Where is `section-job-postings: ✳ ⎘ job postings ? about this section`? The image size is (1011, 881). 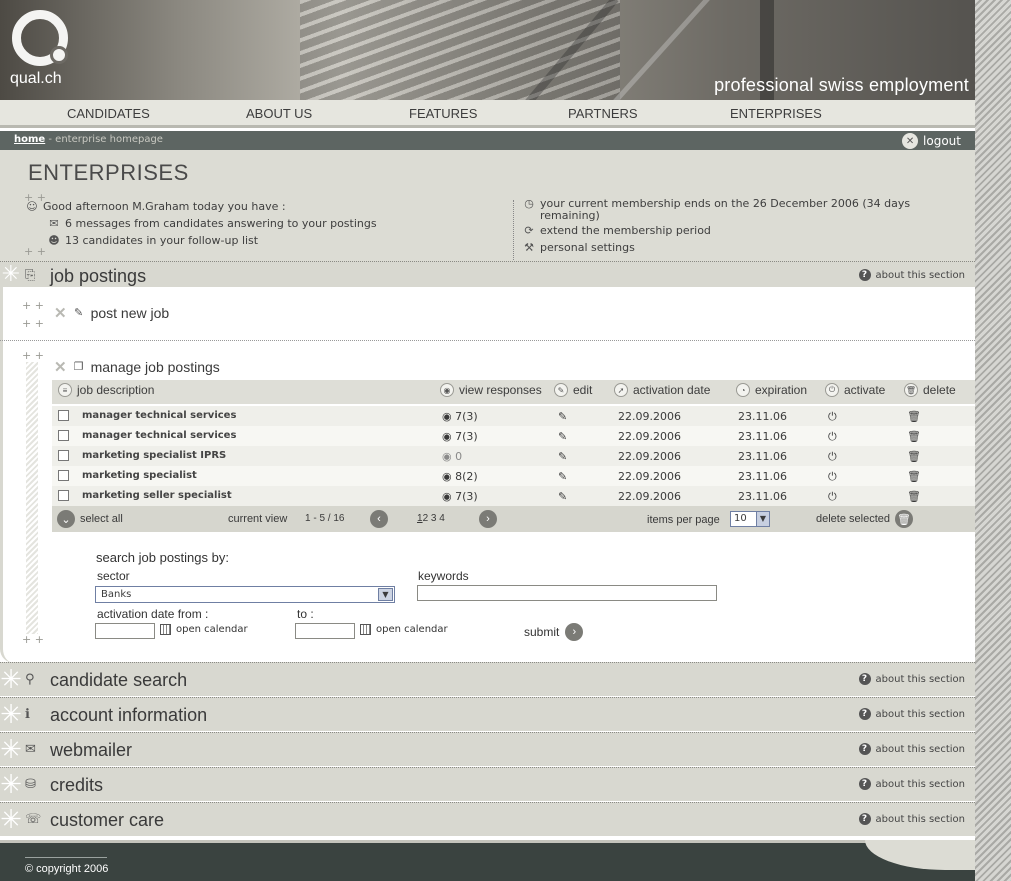
section-job-postings: ✳ ⎘ job postings ? about this section is located at coordinates (487, 274).